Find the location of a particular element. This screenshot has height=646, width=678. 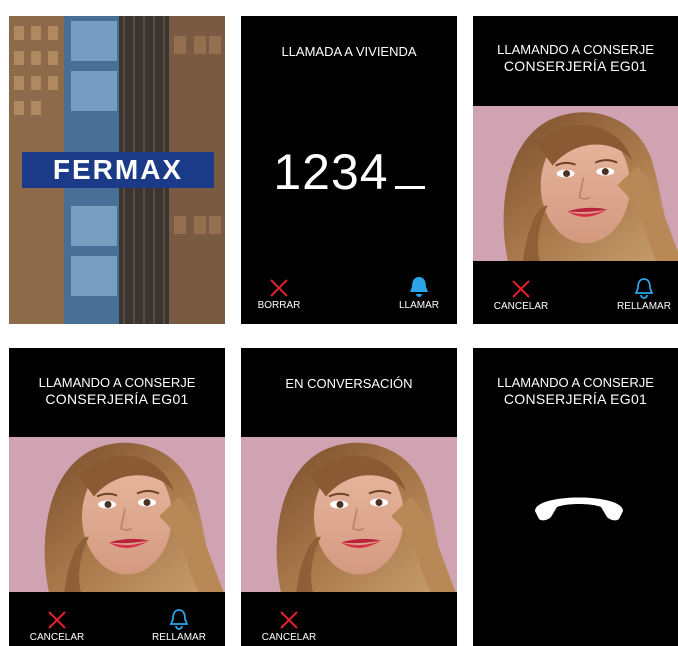

dial-title: LLAMADA A VIVIENDA is located at coordinates (349, 51).